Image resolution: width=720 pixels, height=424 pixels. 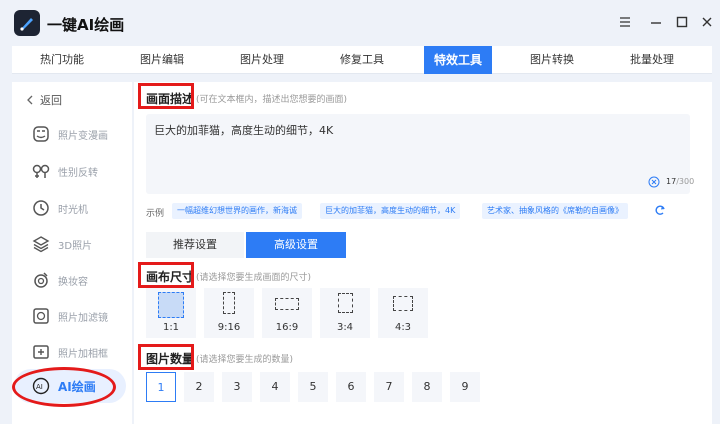 I want to click on sidebar-item-ai-paint: AI AI绘画, so click(x=70, y=386).